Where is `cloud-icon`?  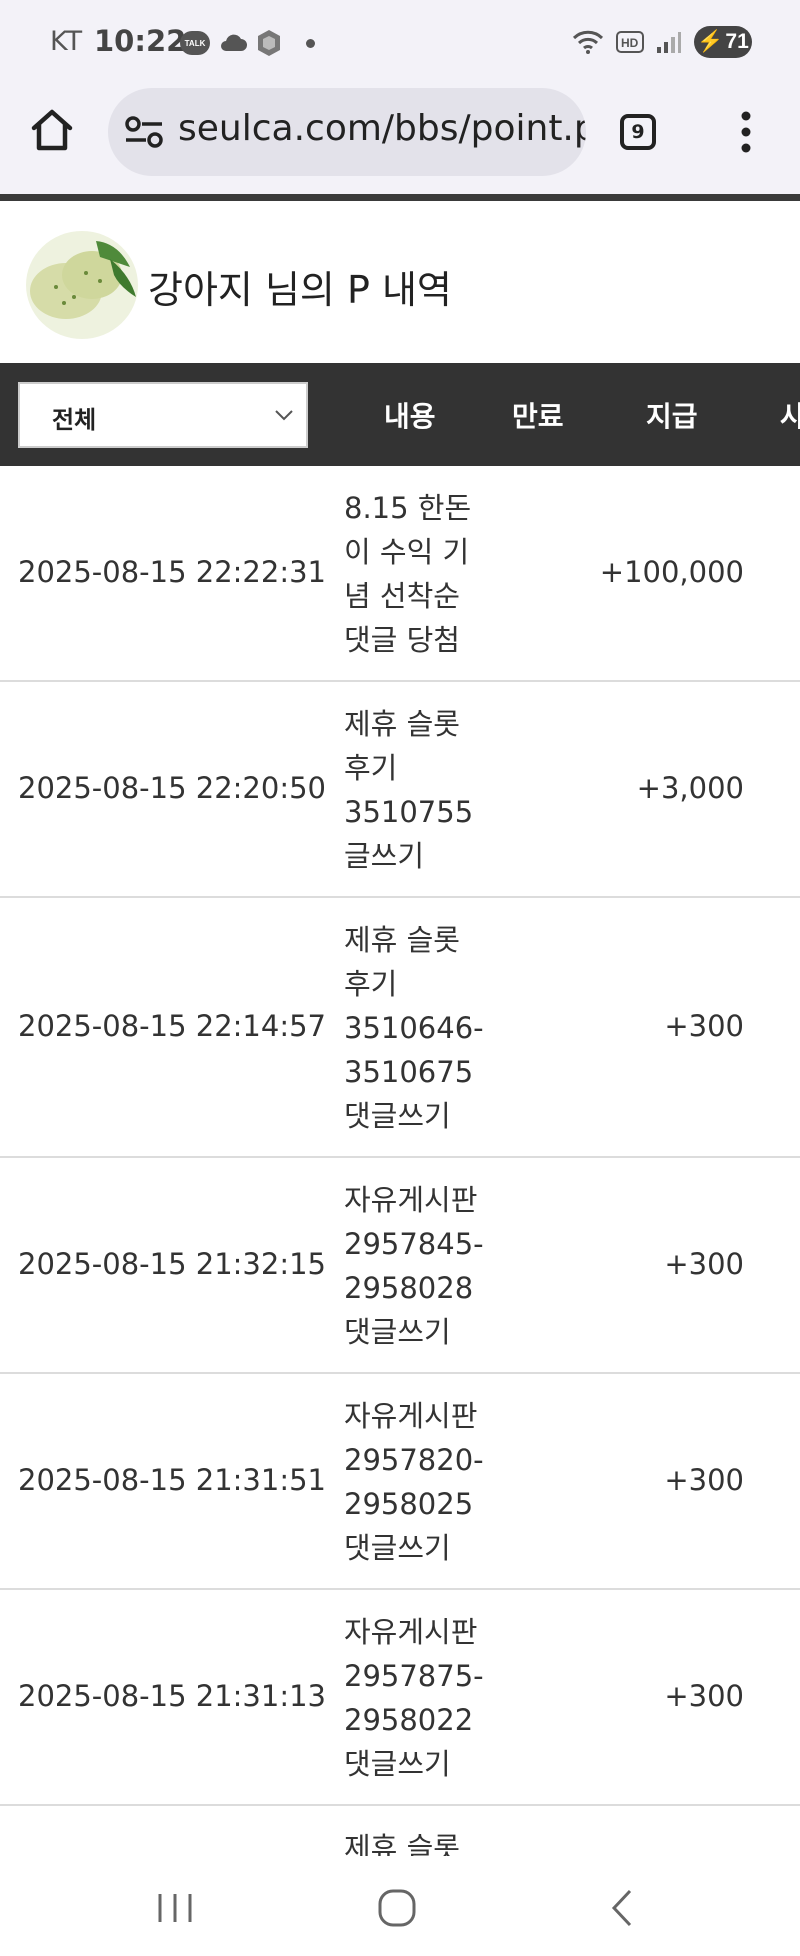 cloud-icon is located at coordinates (234, 42).